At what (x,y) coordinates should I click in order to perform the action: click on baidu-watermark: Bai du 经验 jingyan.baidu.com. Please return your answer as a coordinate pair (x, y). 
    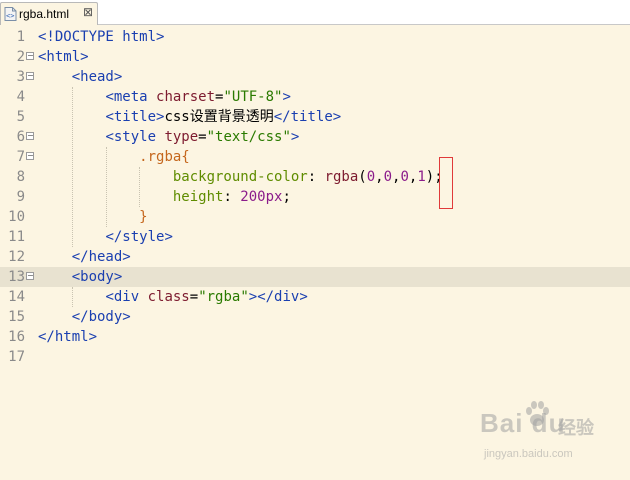
    Looking at the image, I should click on (550, 434).